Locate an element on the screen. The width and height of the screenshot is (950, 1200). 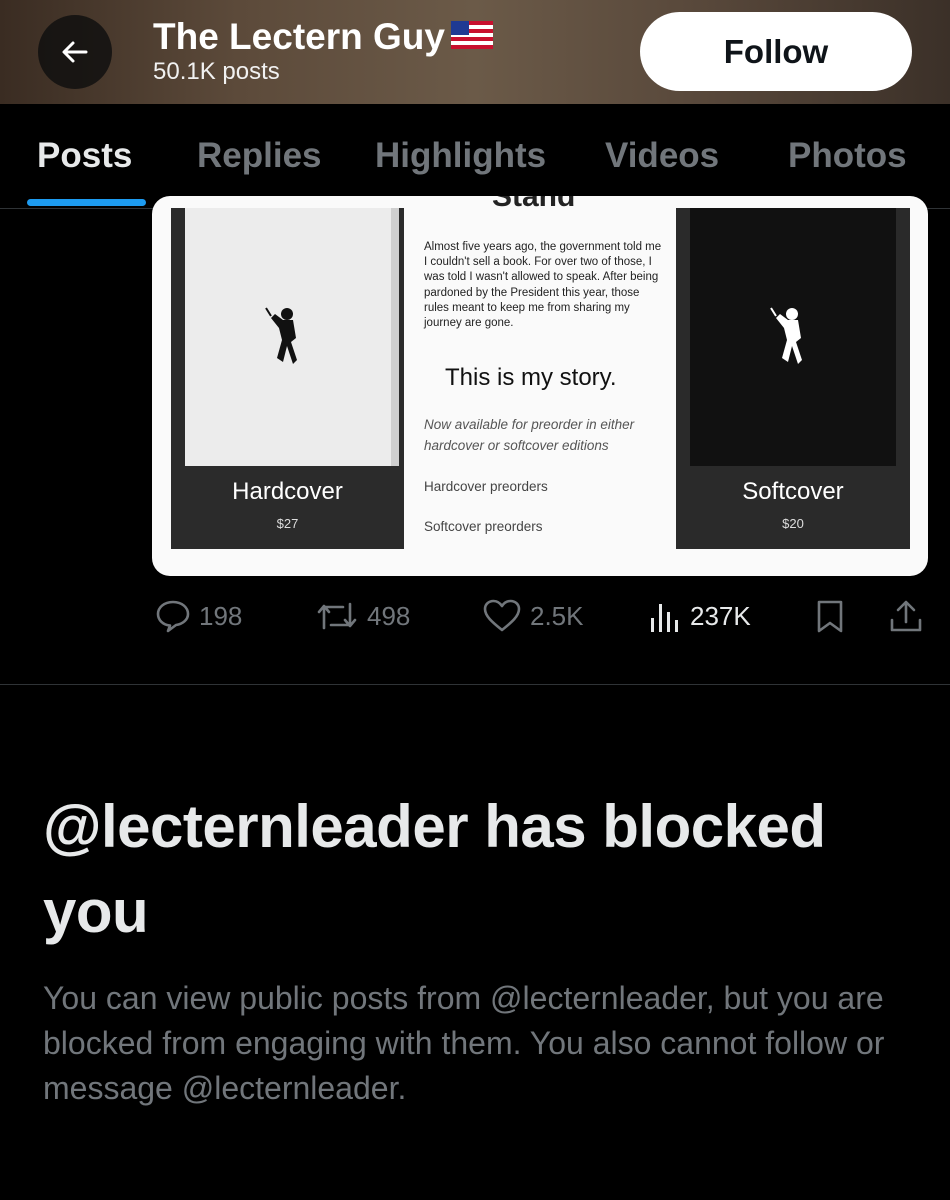
repost-icon is located at coordinates (337, 616).